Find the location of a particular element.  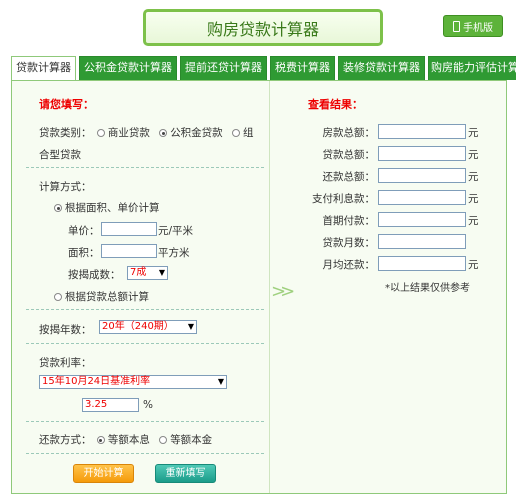

result-row-loan-months: 贷款月数： is located at coordinates (398, 245).